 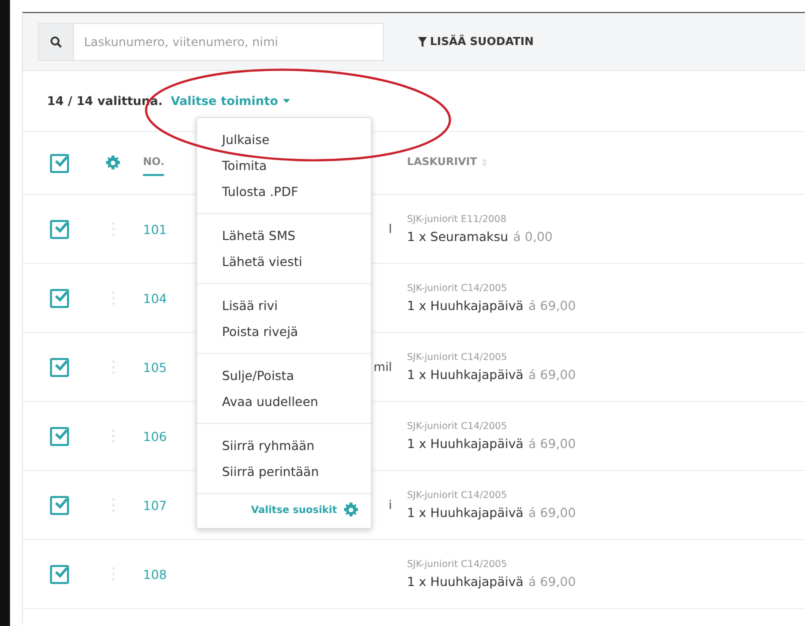 What do you see at coordinates (284, 140) in the screenshot?
I see `menu-item: Julkaise` at bounding box center [284, 140].